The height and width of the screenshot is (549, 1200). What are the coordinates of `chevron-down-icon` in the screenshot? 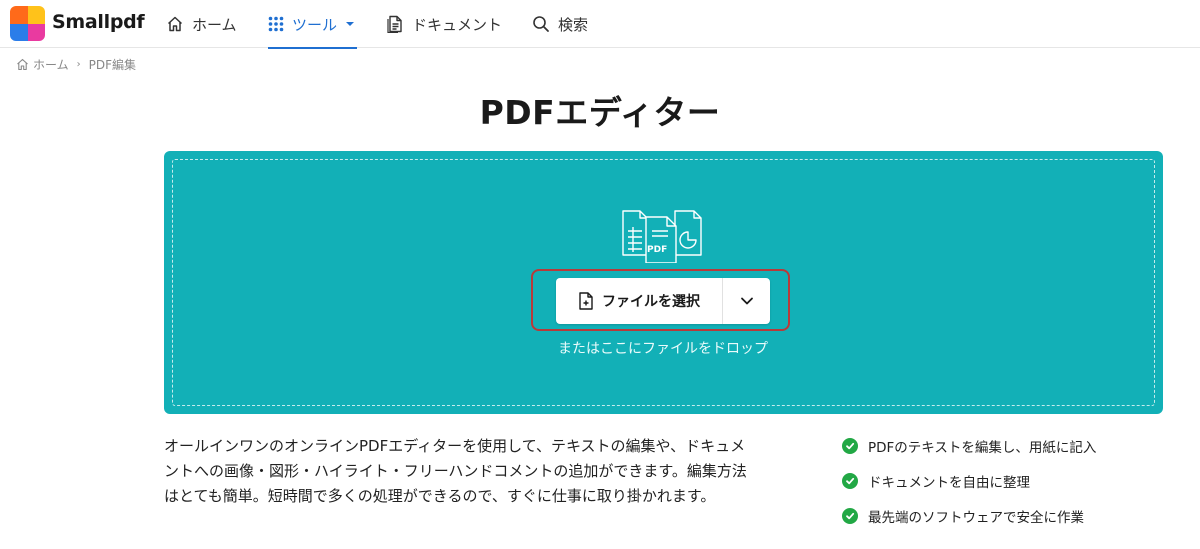 It's located at (746, 301).